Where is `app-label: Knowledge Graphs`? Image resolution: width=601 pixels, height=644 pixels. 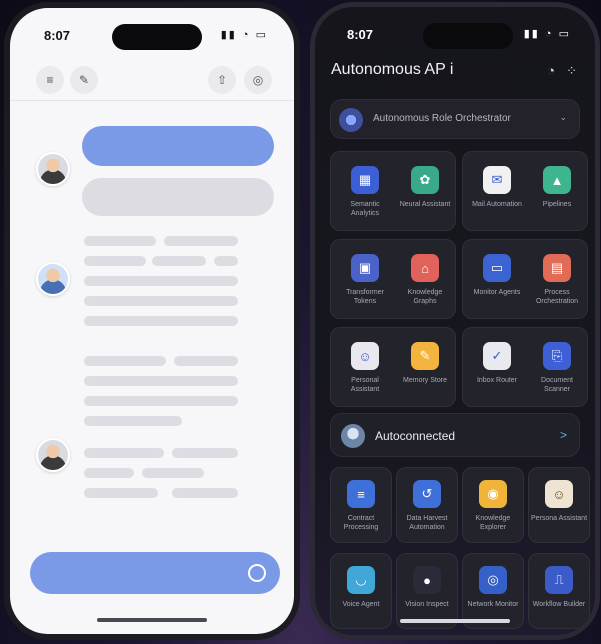
app-label: Knowledge Graphs is located at coordinates (425, 297).